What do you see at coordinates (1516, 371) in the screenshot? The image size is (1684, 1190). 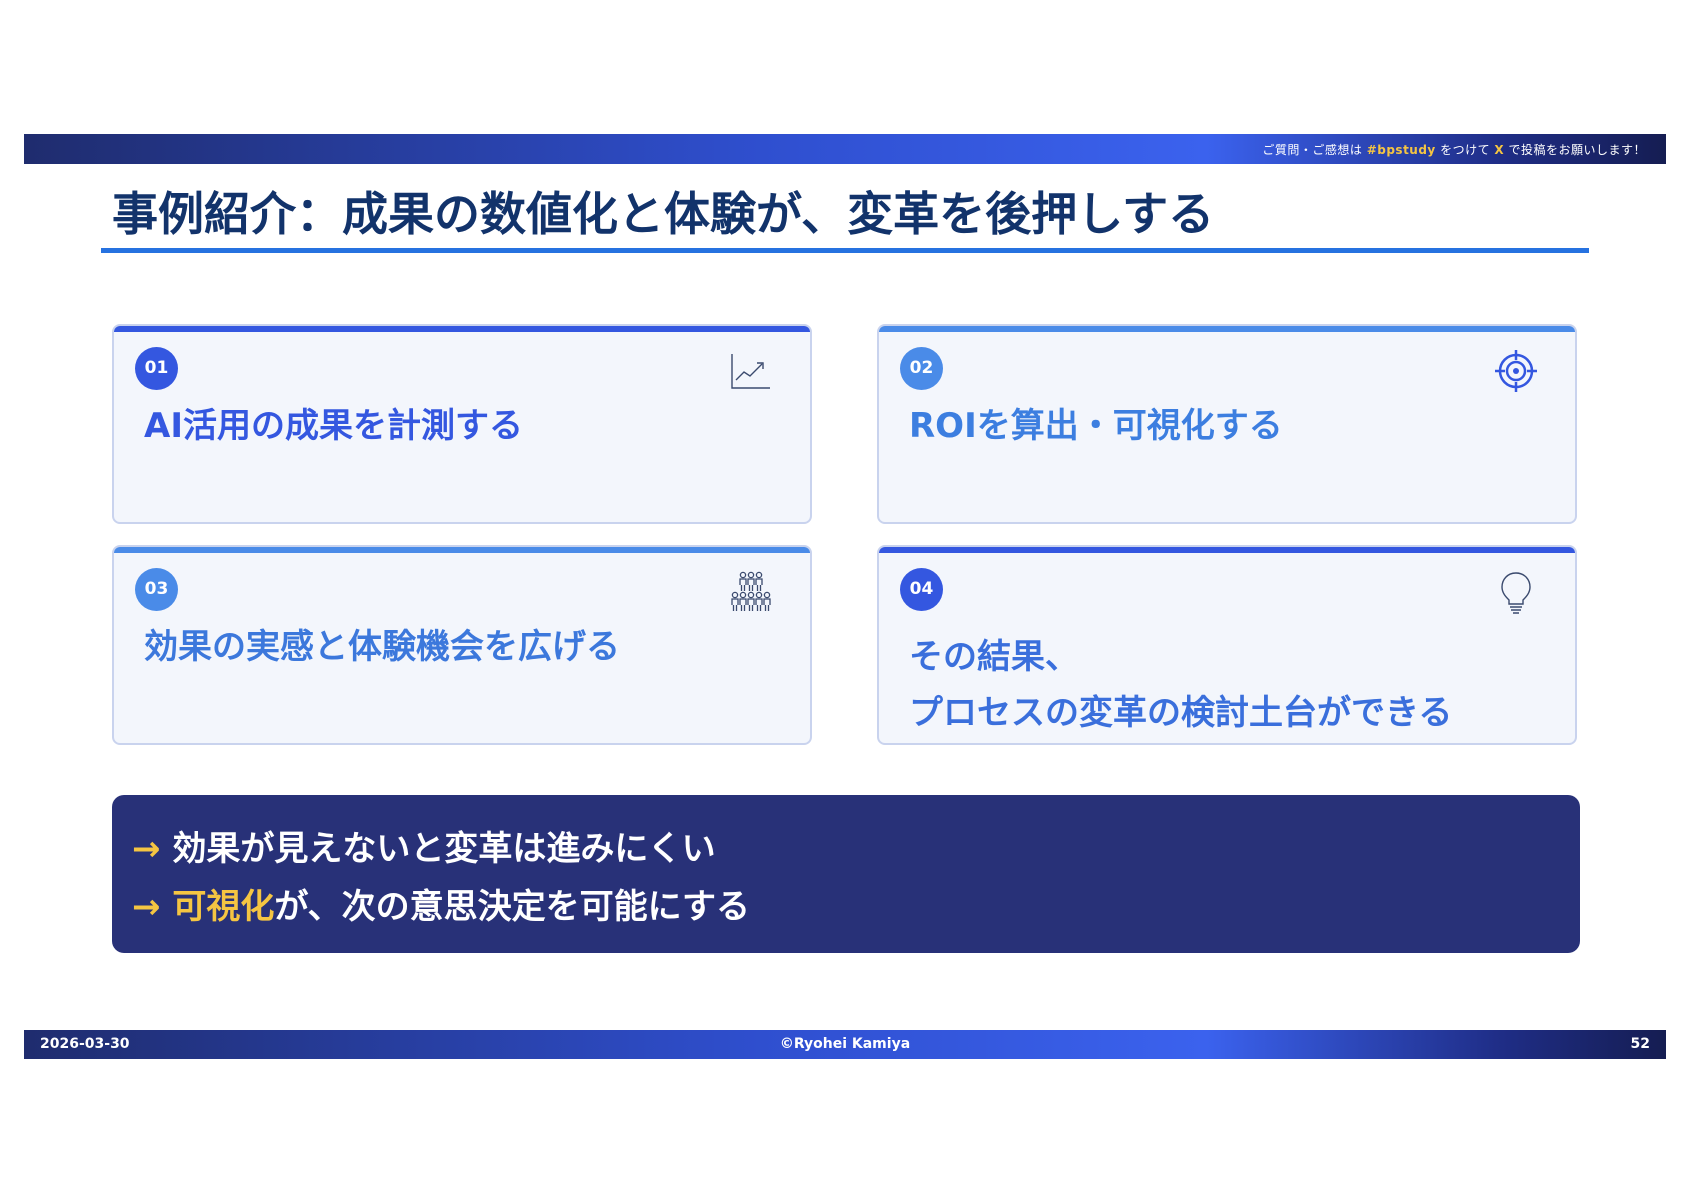 I see `target-icon` at bounding box center [1516, 371].